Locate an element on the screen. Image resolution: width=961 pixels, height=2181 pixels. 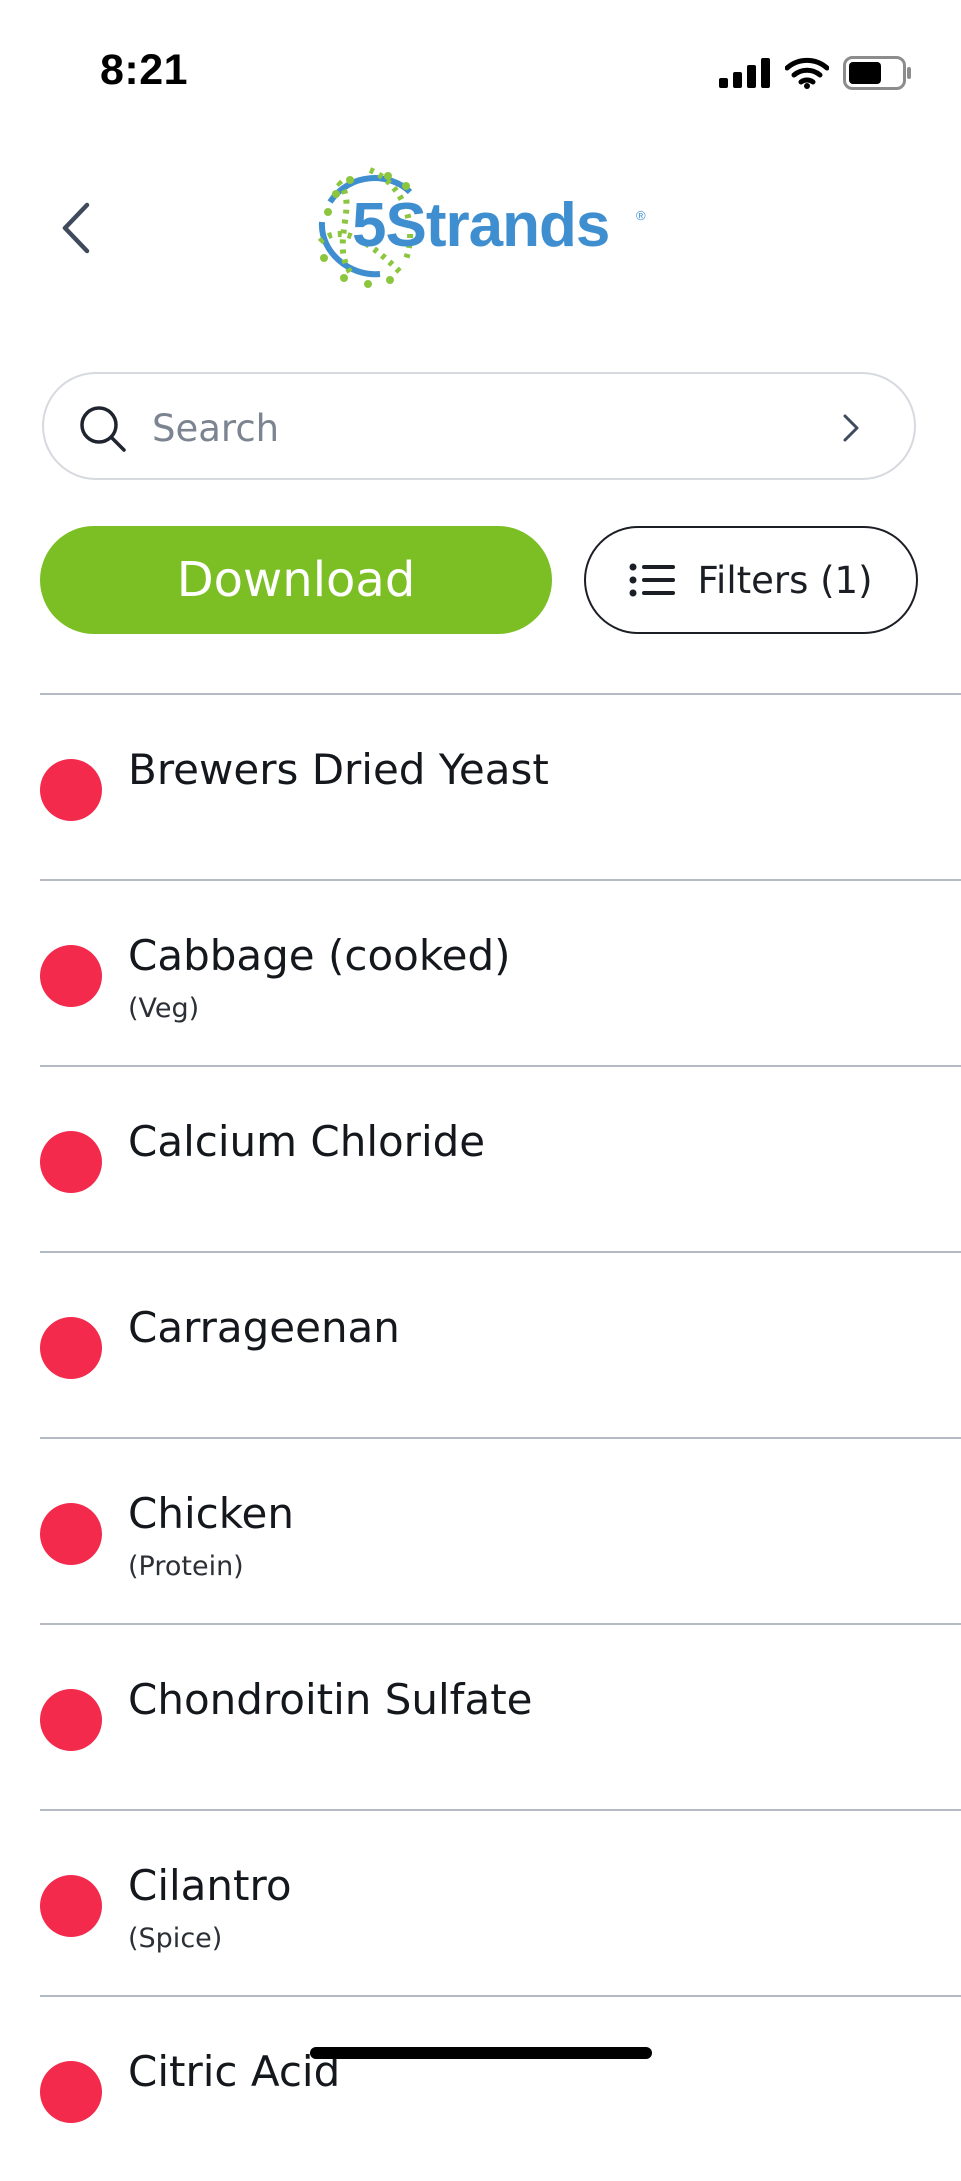
list-item: Cilantro (Spice) is located at coordinates (500, 1902).